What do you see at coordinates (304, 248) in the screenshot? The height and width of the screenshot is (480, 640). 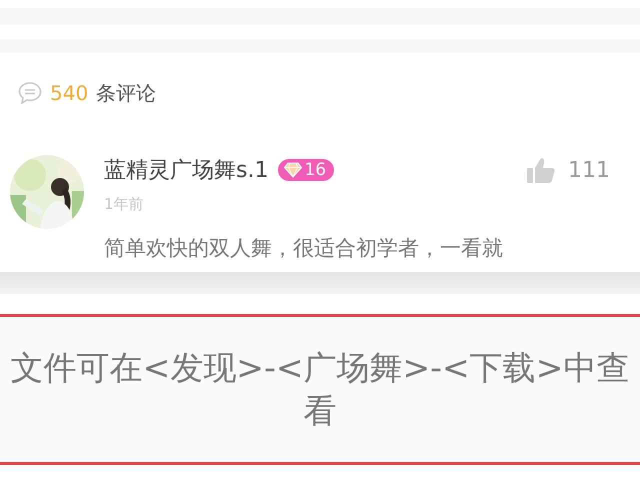 I see `comment-text: 简单欢快的双人舞，很适合初学者，一看就` at bounding box center [304, 248].